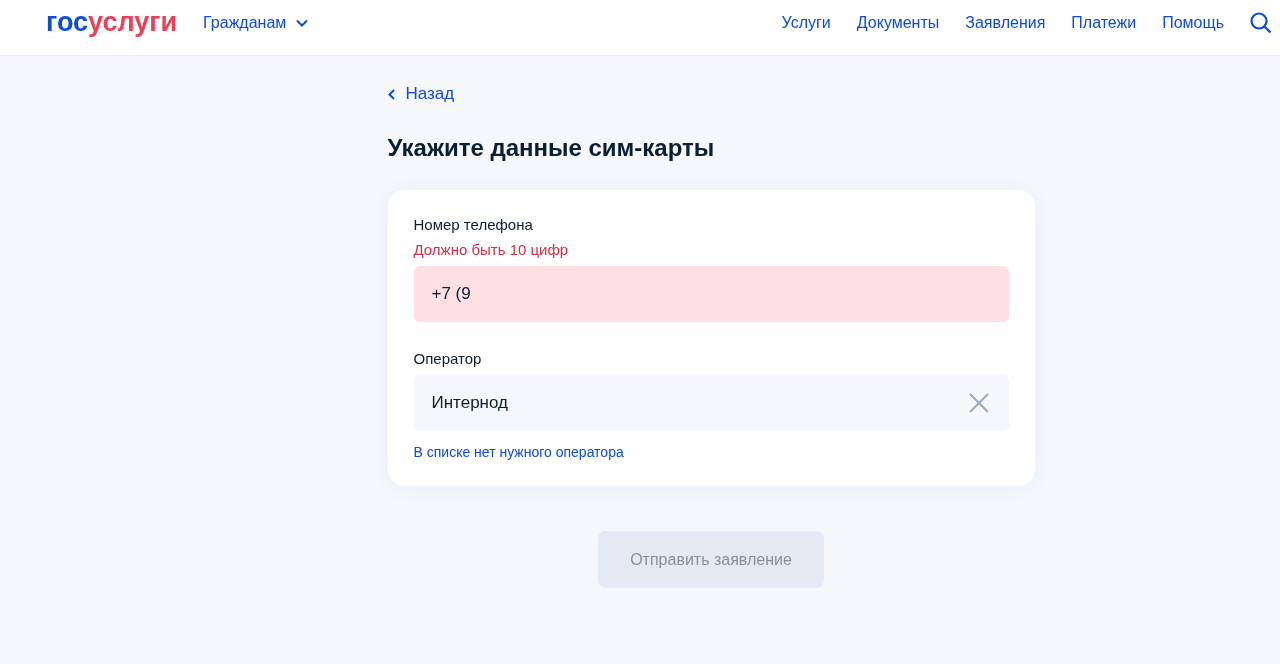 The height and width of the screenshot is (664, 1280). I want to click on nav-link: Платежи, so click(1104, 22).